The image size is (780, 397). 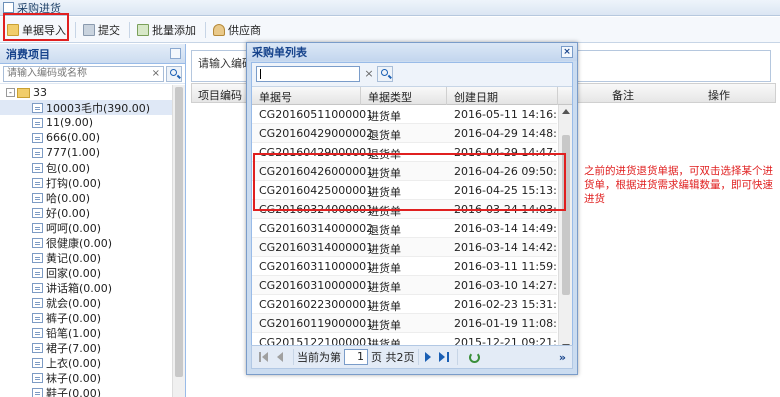 I want to click on next-page-icon, so click(x=428, y=357).